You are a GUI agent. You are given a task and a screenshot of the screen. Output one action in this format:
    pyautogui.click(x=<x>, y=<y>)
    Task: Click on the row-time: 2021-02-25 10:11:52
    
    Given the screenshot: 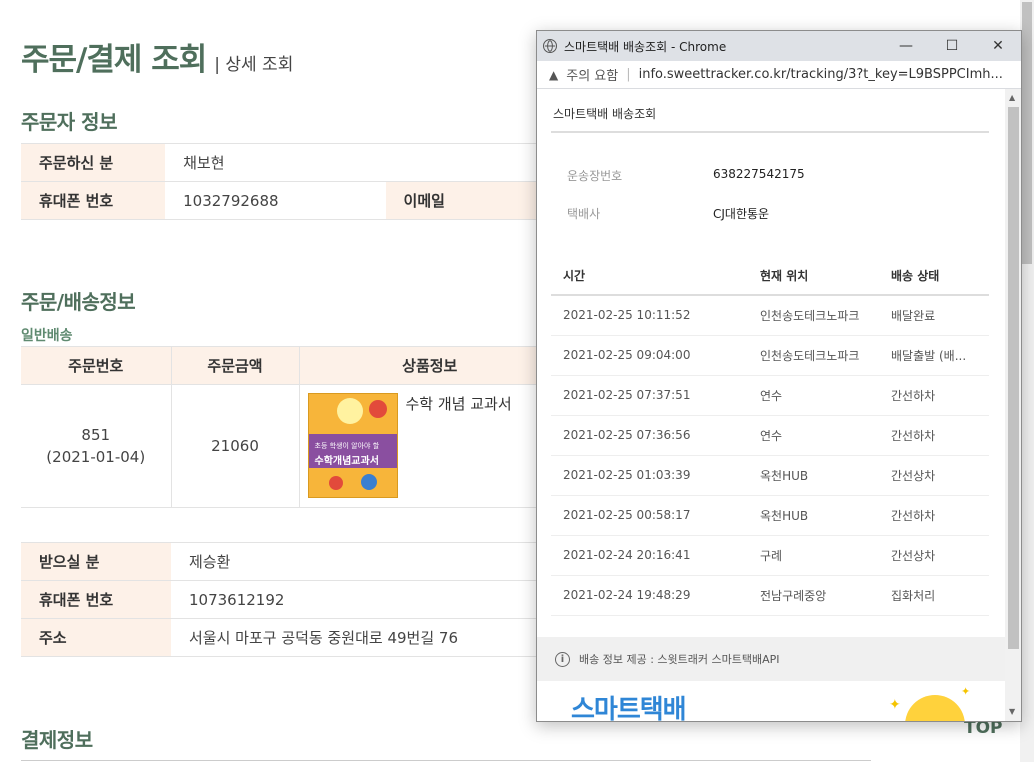 What is the action you would take?
    pyautogui.click(x=649, y=315)
    